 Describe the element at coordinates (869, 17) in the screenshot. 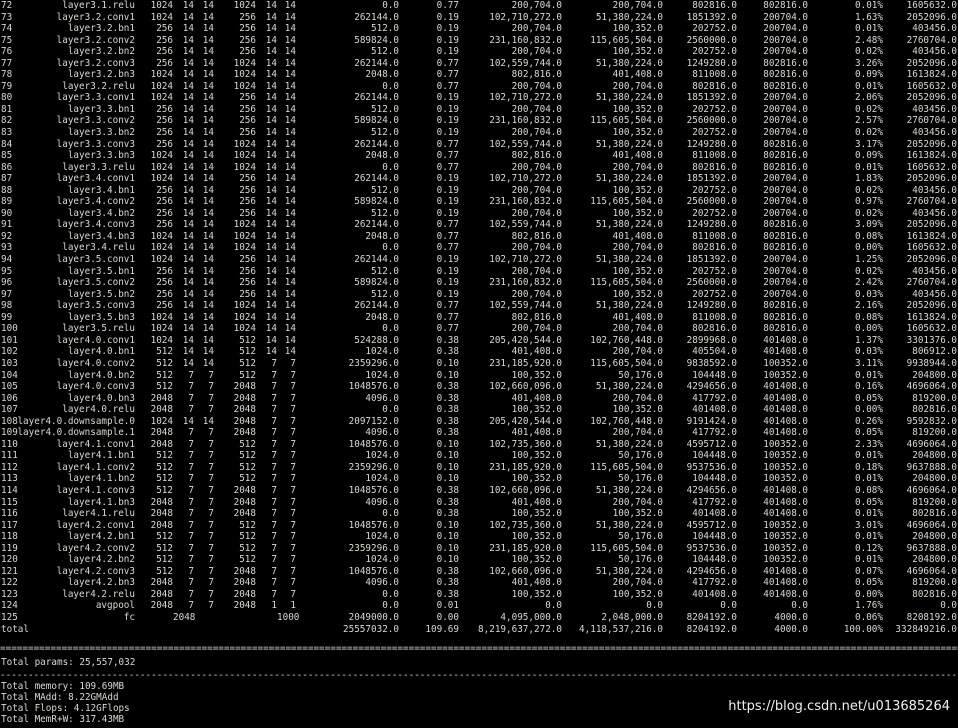

I see `table-cell: 1.63%` at that location.